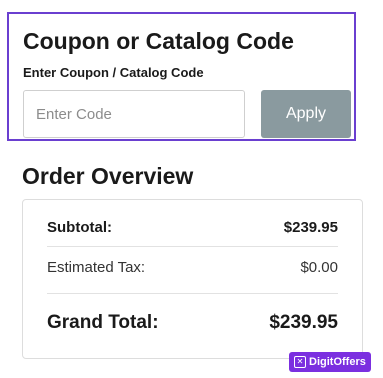 The image size is (383, 378). Describe the element at coordinates (134, 114) in the screenshot. I see `coupon-code-input` at that location.